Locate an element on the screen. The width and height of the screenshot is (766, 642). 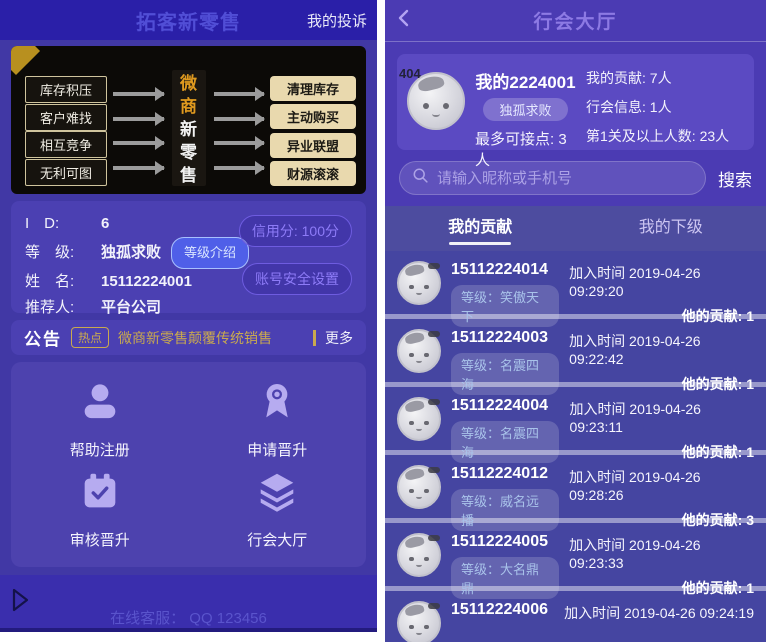
member-contribution: 他的贡献: 3 is located at coordinates (717, 520).